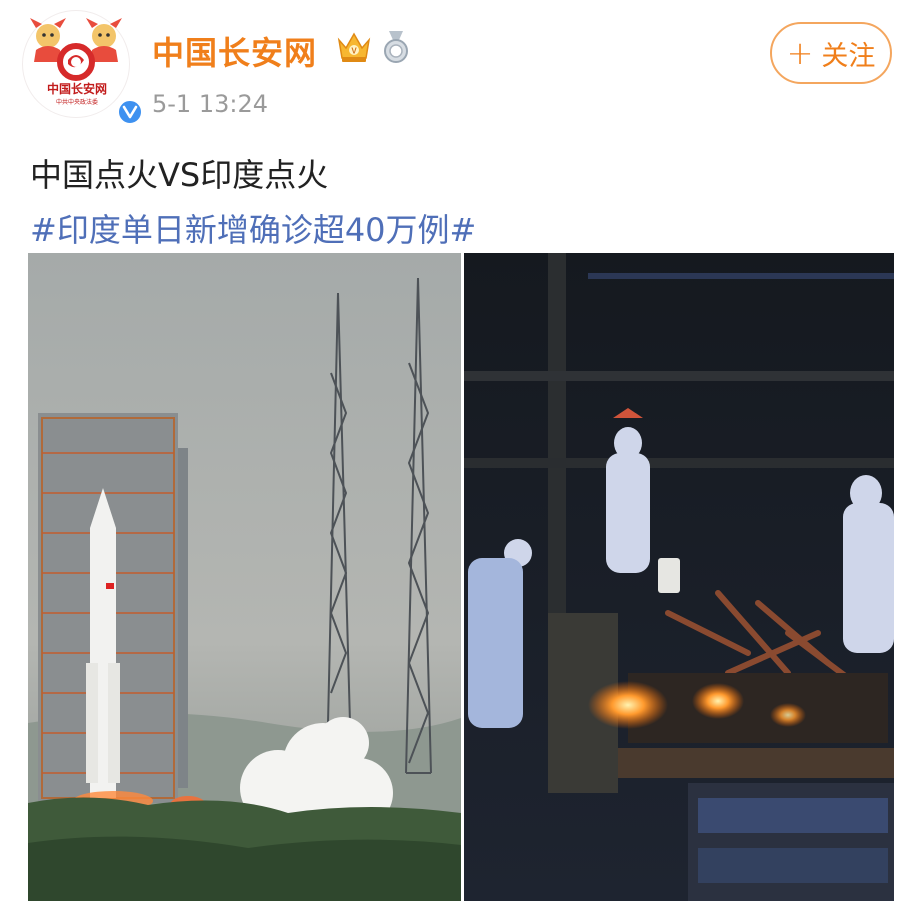 This screenshot has height=923, width=921. I want to click on crown-badge-icon: V, so click(354, 47).